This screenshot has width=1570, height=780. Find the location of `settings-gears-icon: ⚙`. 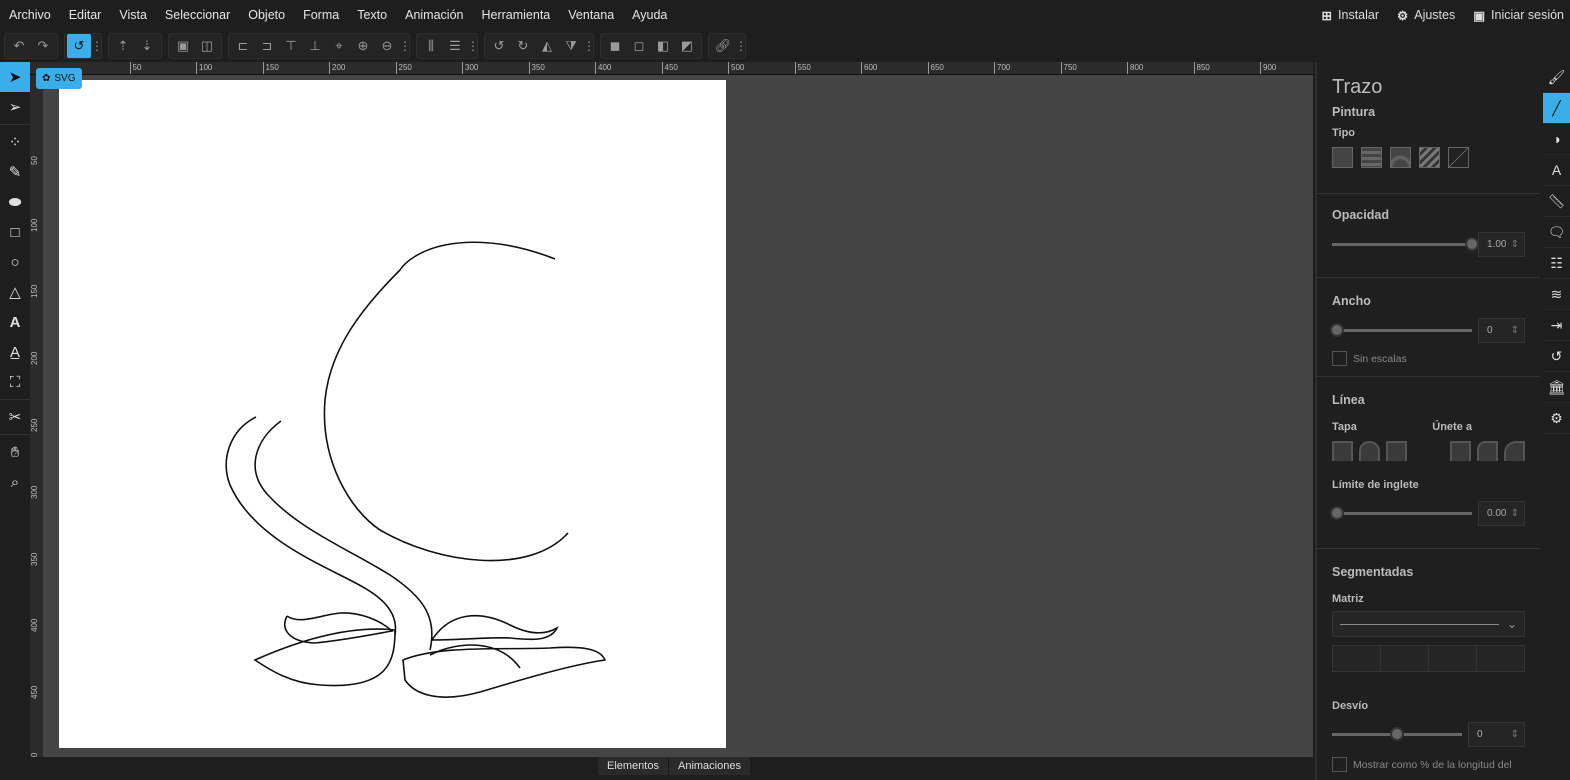

settings-gears-icon: ⚙ is located at coordinates (1556, 418).